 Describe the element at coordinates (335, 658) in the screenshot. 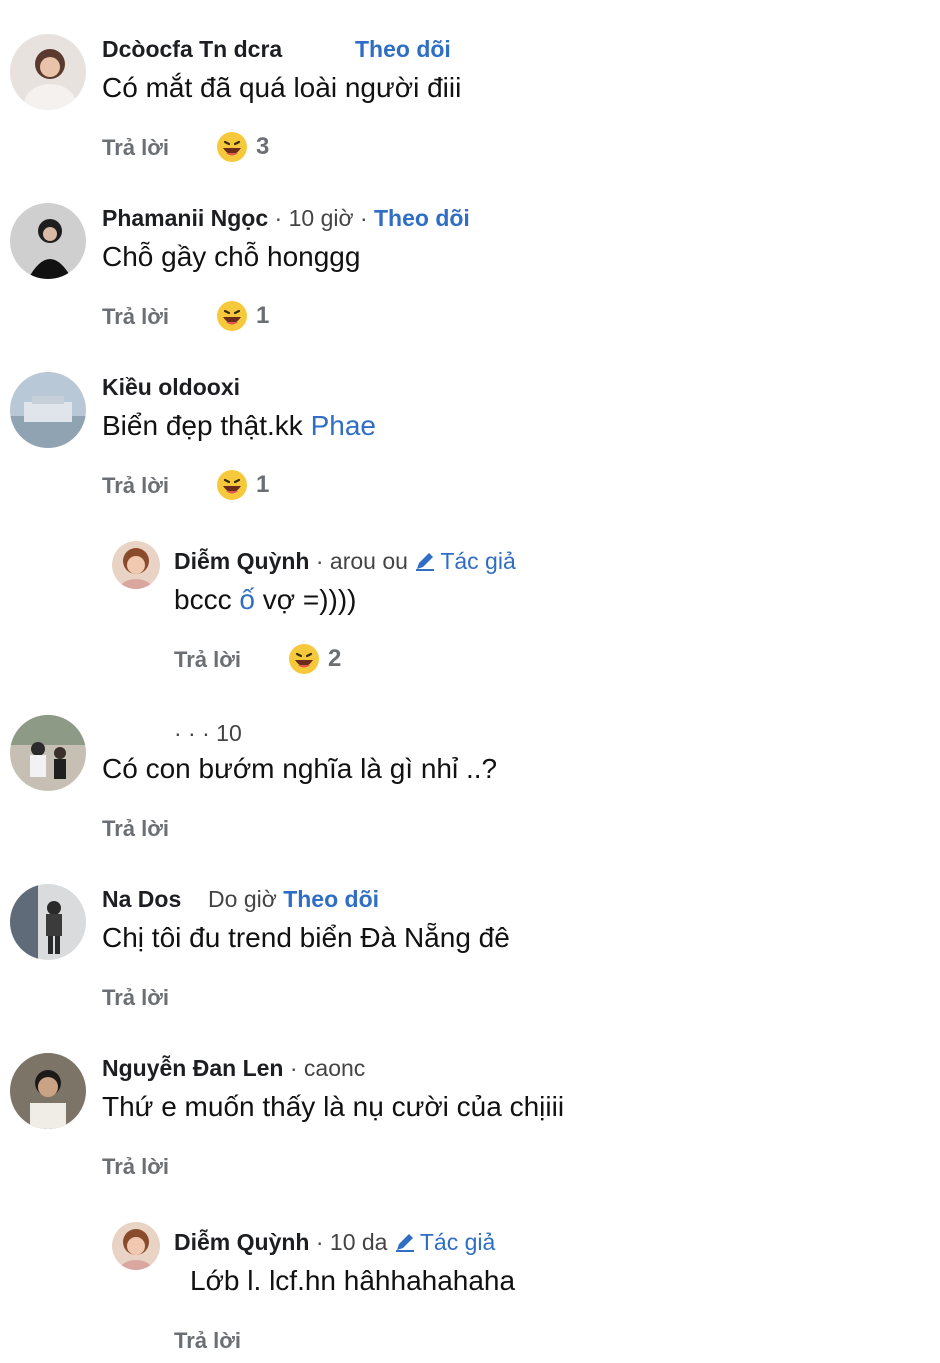

I see `reaction-count: 2` at that location.